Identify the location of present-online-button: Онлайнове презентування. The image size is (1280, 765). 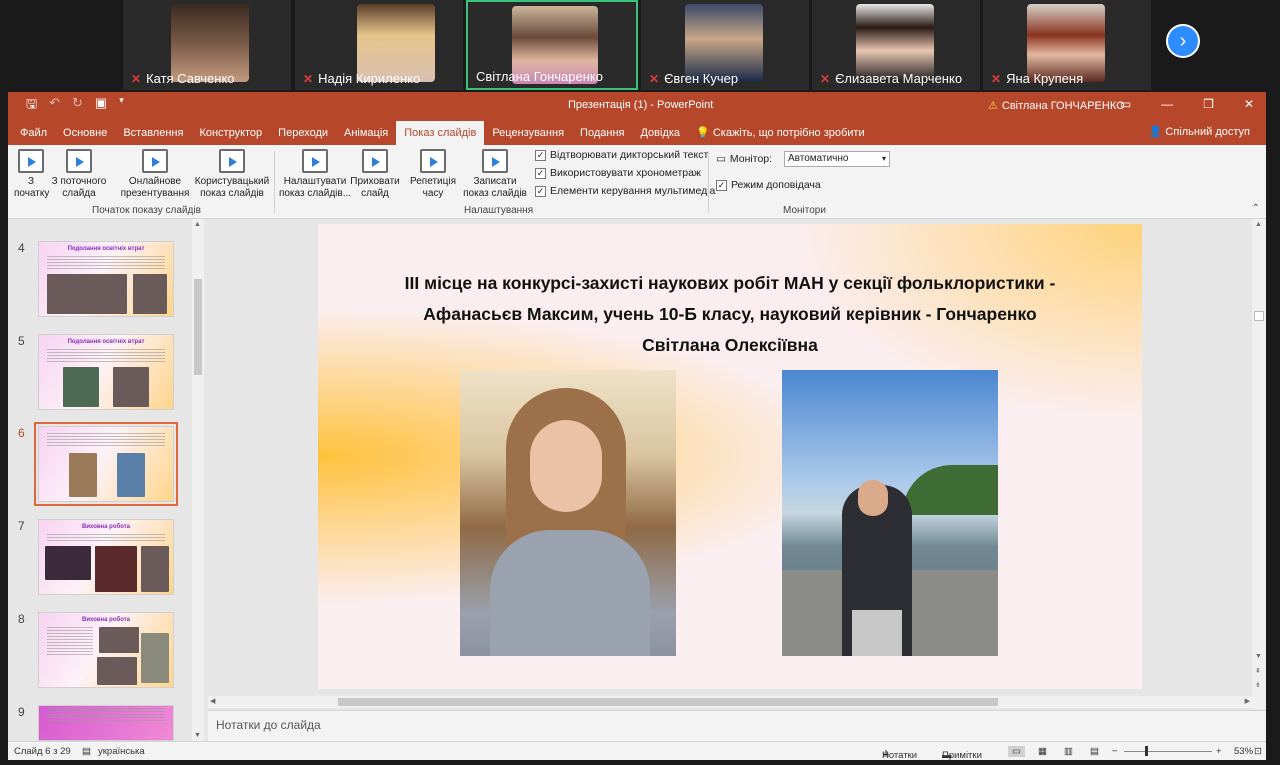
(155, 174).